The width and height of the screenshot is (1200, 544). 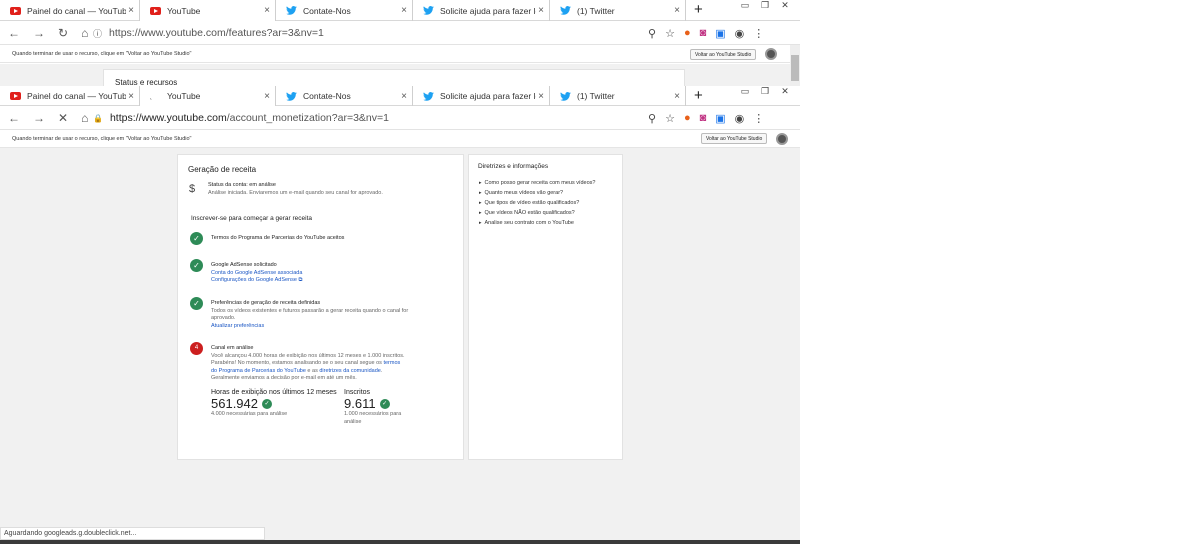 I want to click on back-card-title: Status e recursos, so click(x=146, y=82).